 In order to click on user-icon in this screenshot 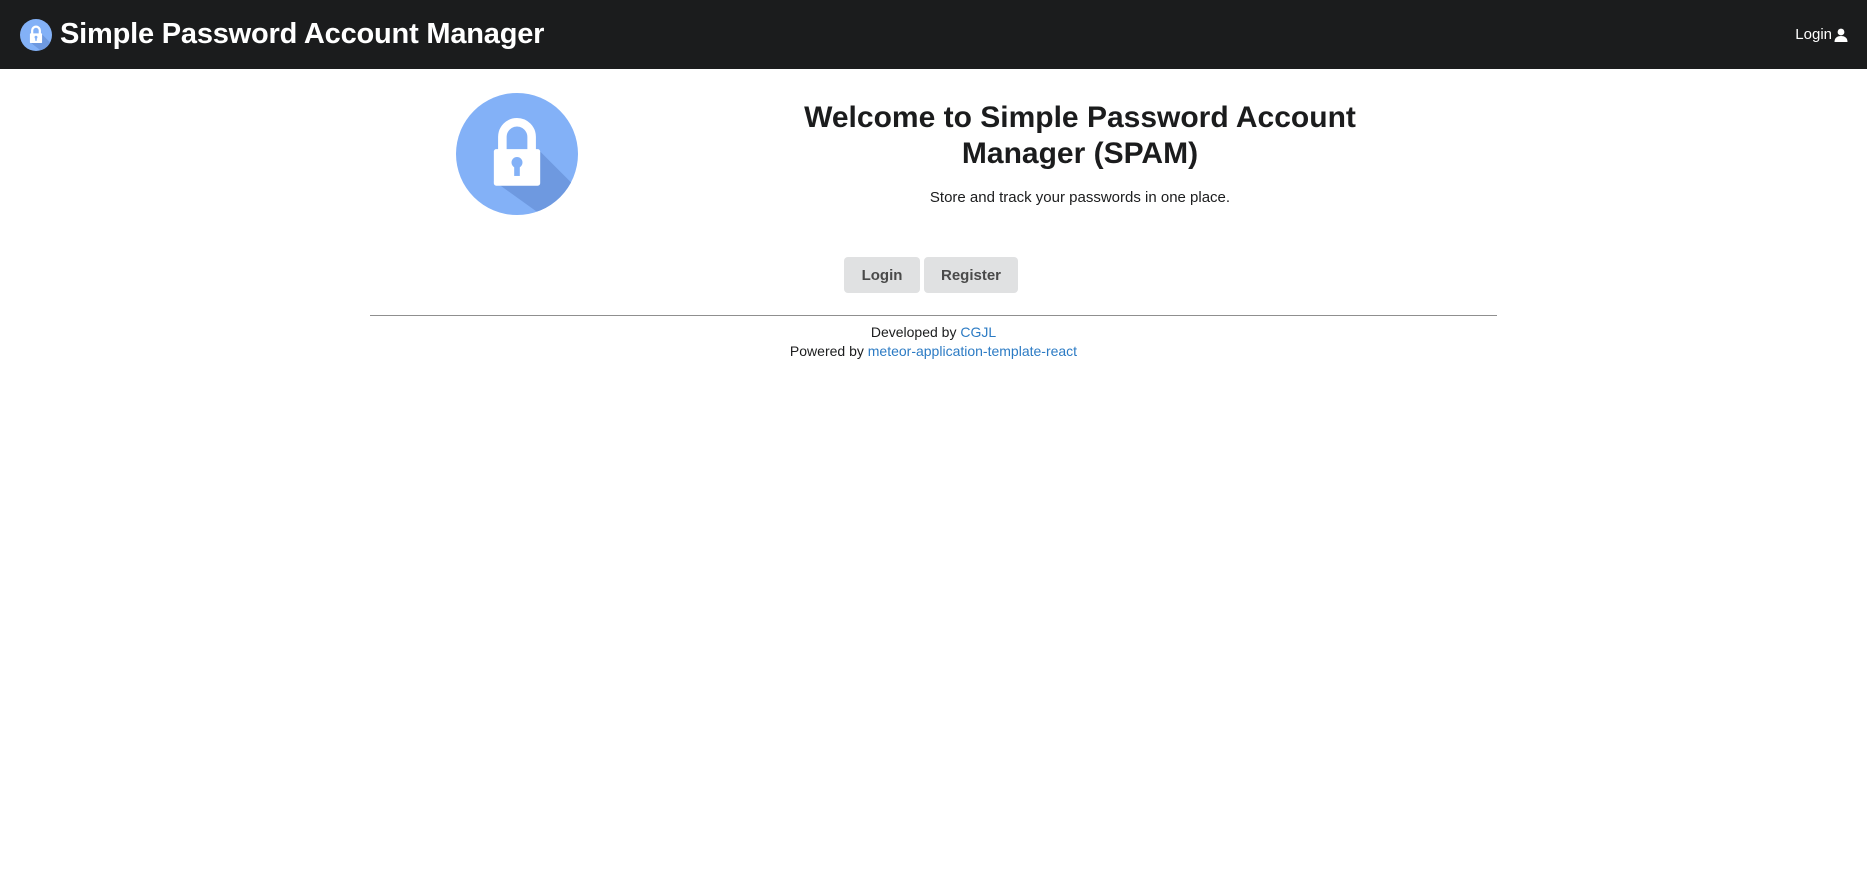, I will do `click(1841, 35)`.